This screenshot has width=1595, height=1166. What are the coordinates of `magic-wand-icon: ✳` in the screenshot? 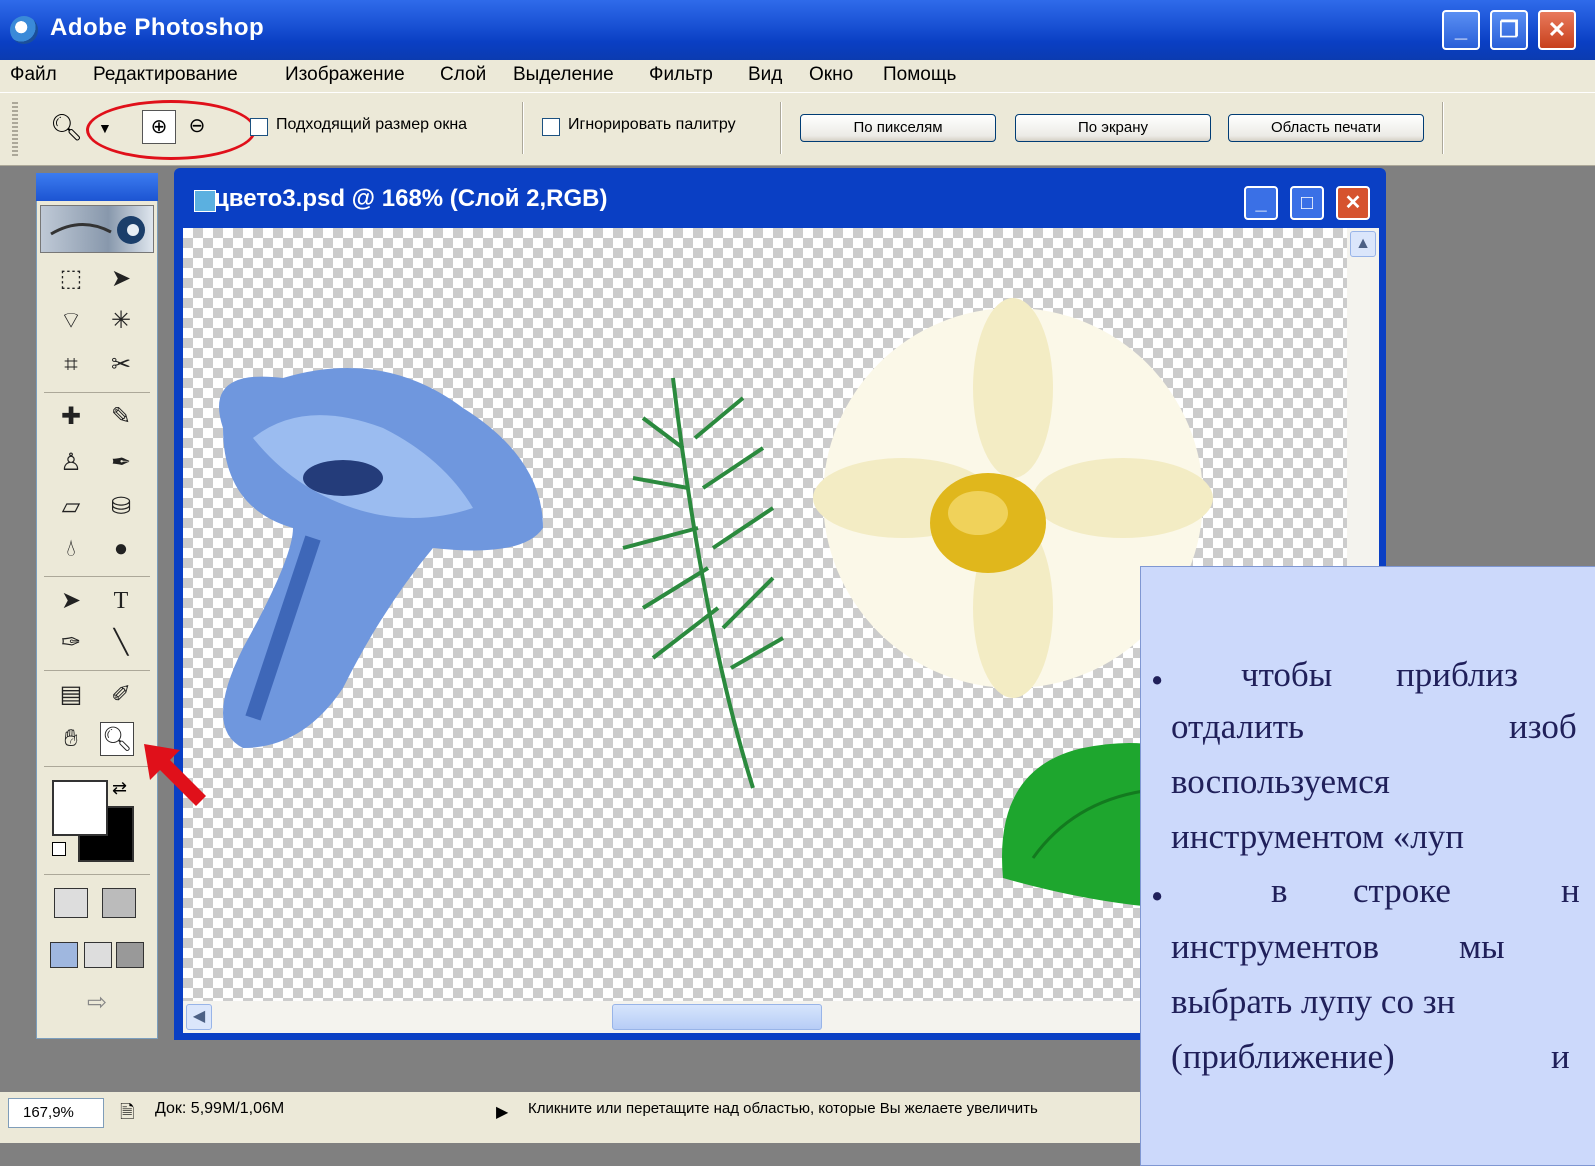 It's located at (121, 321).